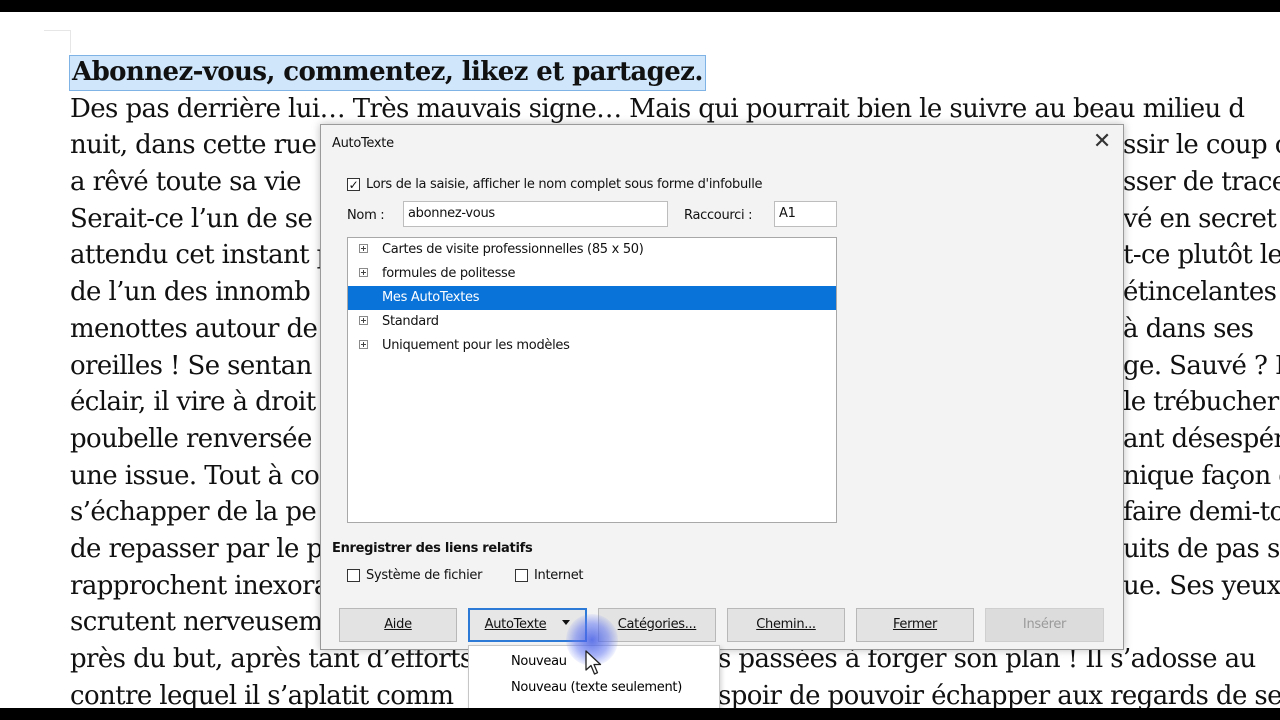 This screenshot has width=1280, height=720. What do you see at coordinates (521, 575) in the screenshot?
I see `internet-checkbox` at bounding box center [521, 575].